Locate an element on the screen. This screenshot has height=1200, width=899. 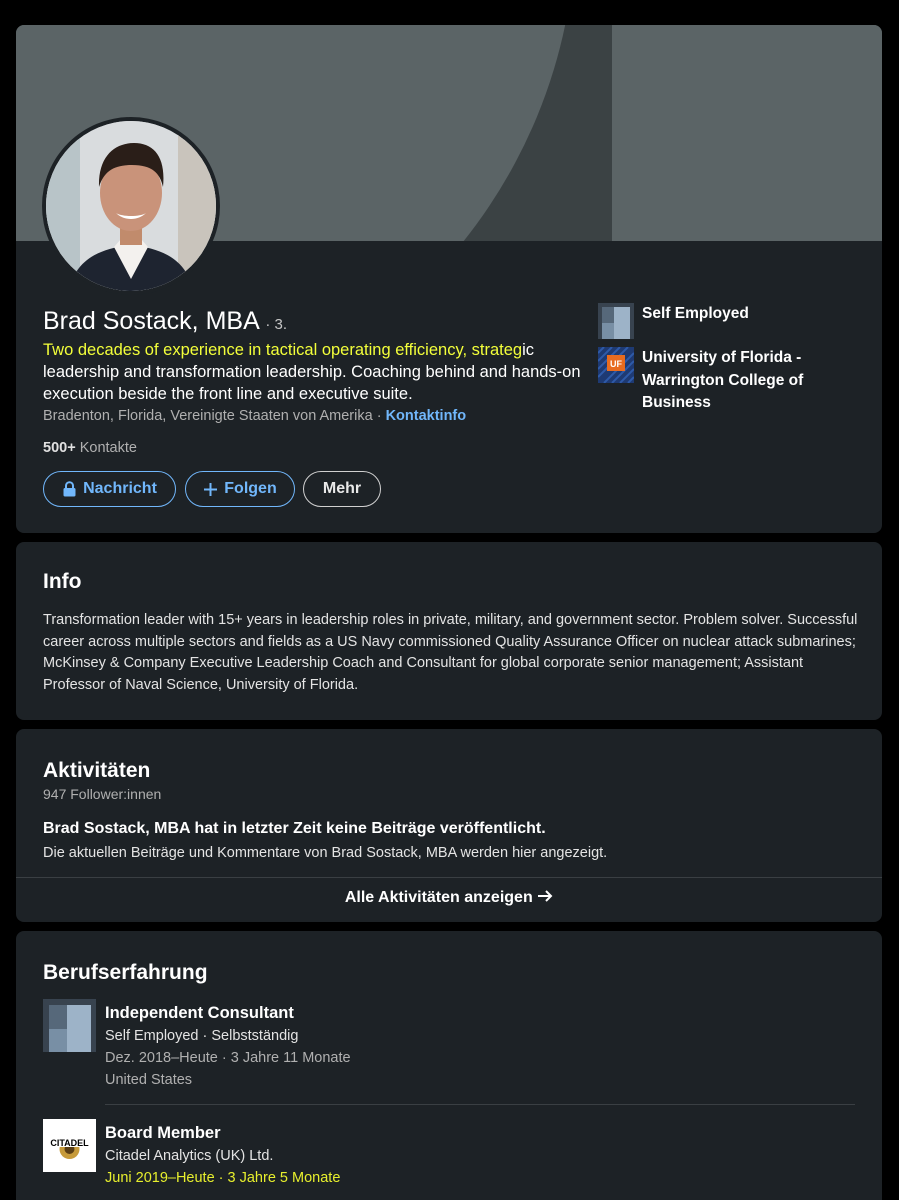
university-logo-icon: UF is located at coordinates (616, 365).